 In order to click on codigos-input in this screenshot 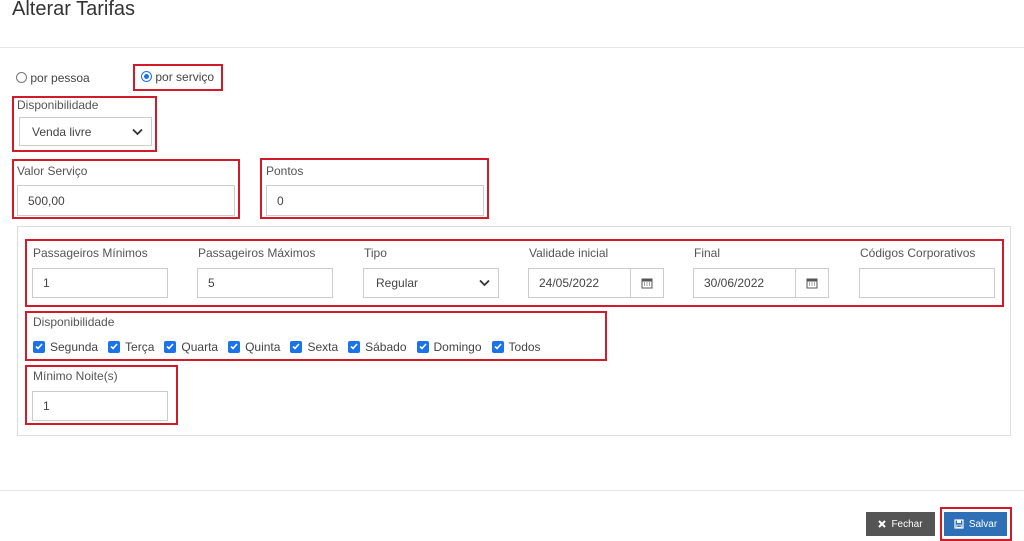, I will do `click(927, 283)`.